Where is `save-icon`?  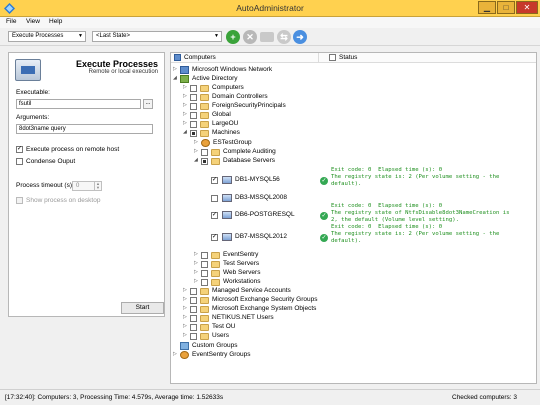 save-icon is located at coordinates (267, 37).